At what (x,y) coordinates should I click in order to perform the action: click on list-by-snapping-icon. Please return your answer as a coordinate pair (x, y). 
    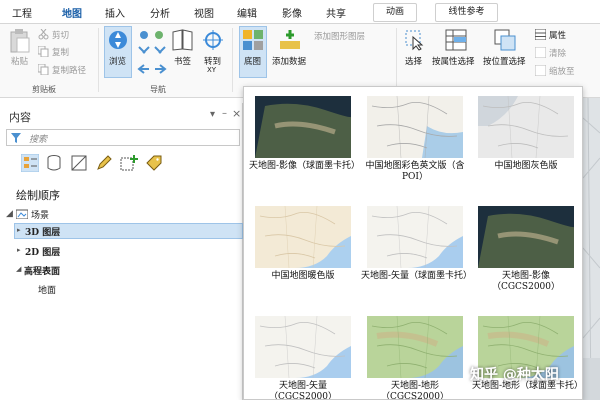
    Looking at the image, I should click on (129, 163).